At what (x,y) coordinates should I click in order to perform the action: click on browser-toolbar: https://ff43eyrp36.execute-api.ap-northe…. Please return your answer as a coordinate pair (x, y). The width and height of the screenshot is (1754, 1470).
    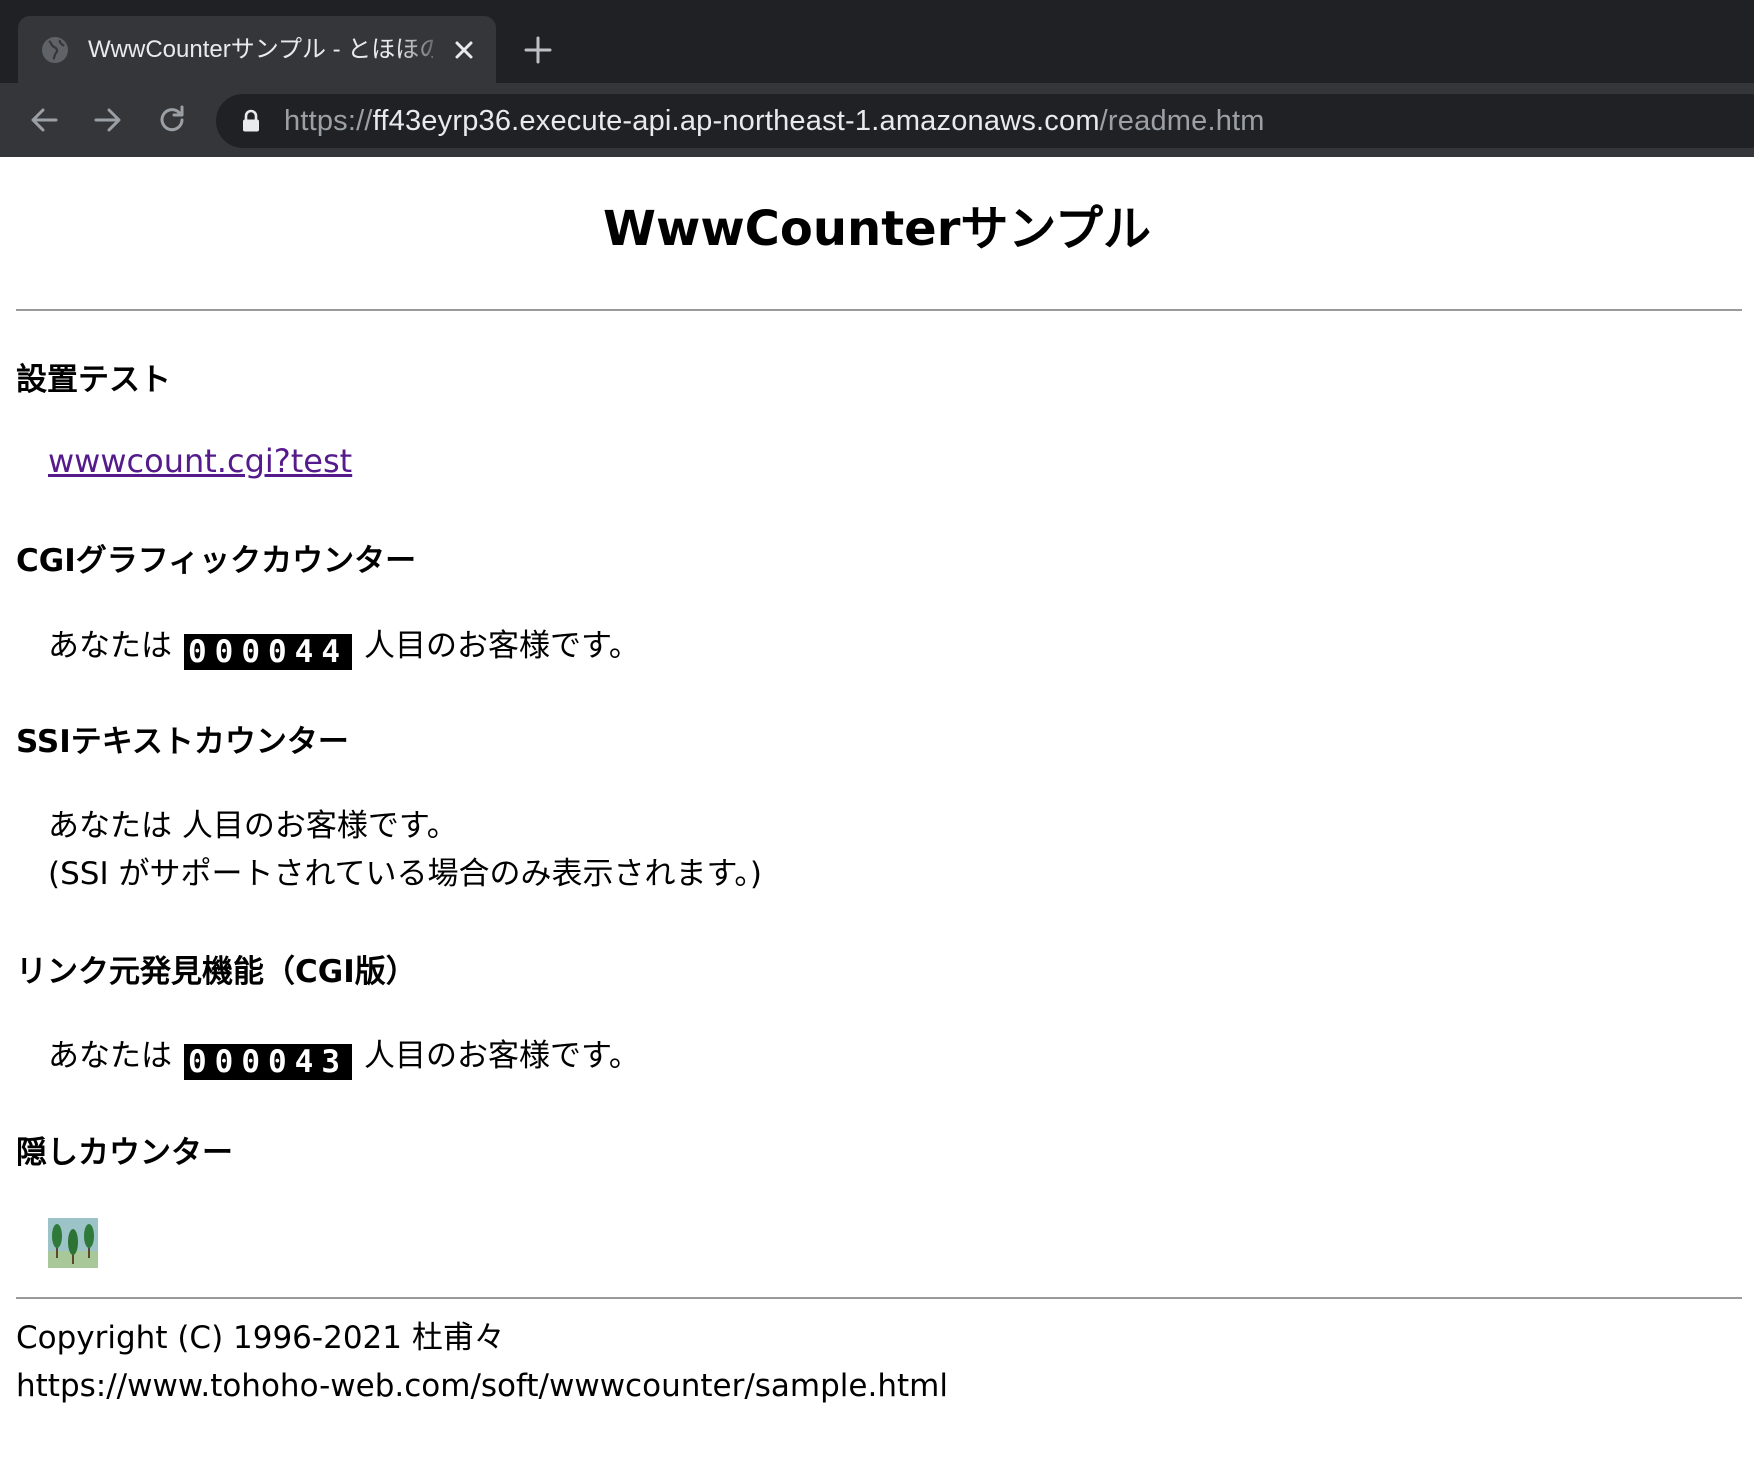
    Looking at the image, I should click on (877, 120).